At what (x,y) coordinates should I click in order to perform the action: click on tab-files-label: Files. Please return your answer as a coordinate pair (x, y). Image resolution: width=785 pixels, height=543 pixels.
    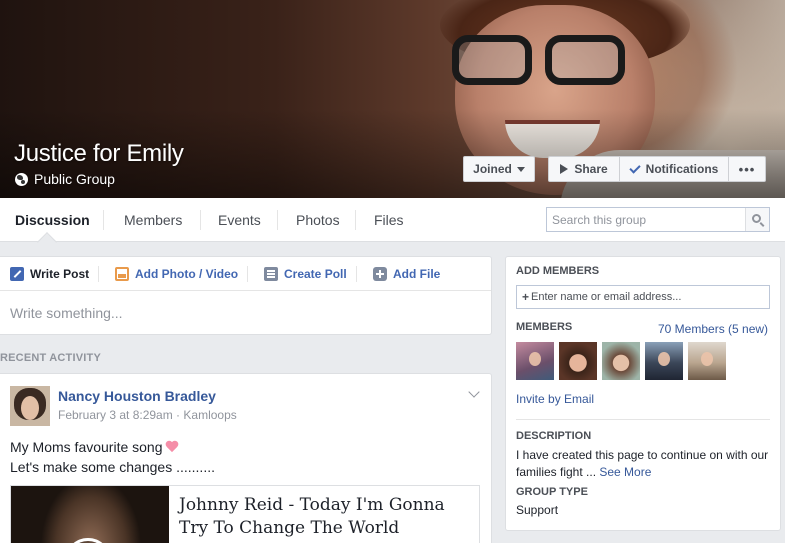
    Looking at the image, I should click on (389, 220).